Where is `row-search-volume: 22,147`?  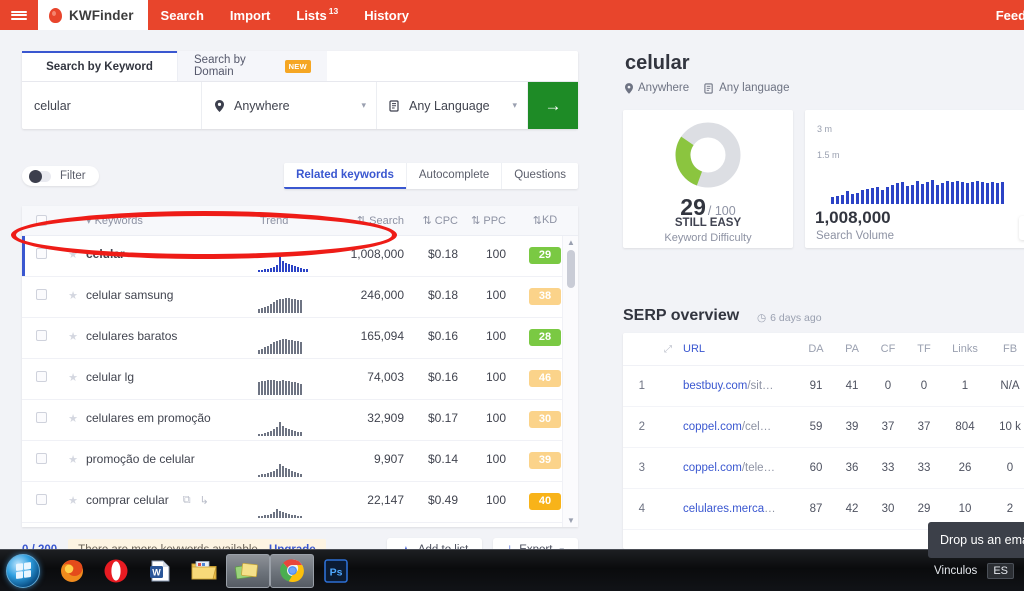 row-search-volume: 22,147 is located at coordinates (385, 500).